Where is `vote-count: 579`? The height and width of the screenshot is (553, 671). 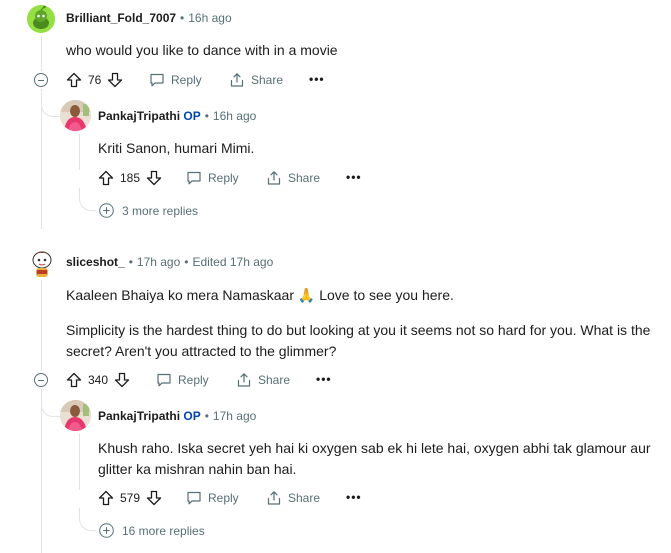 vote-count: 579 is located at coordinates (130, 498).